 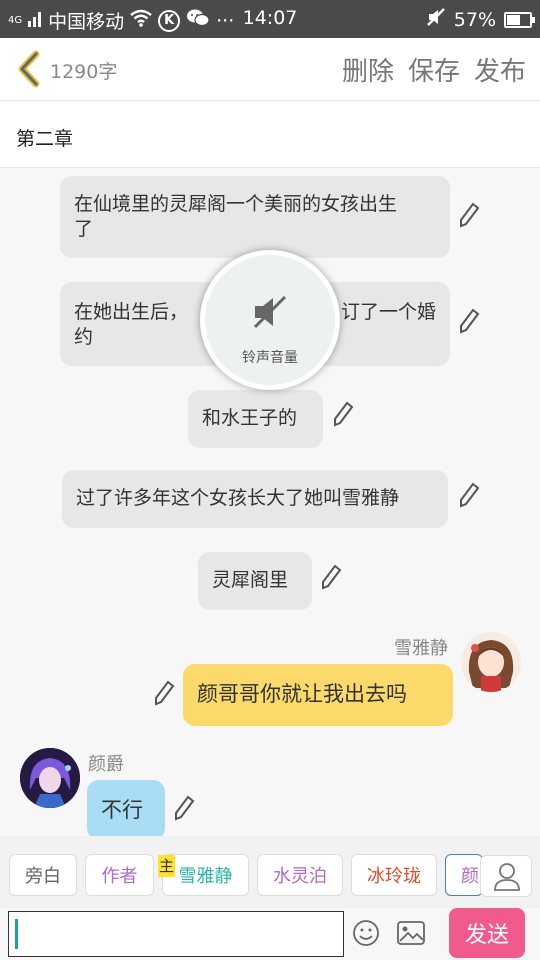 I want to click on narration-bubble: 灵犀阁里, so click(x=255, y=581).